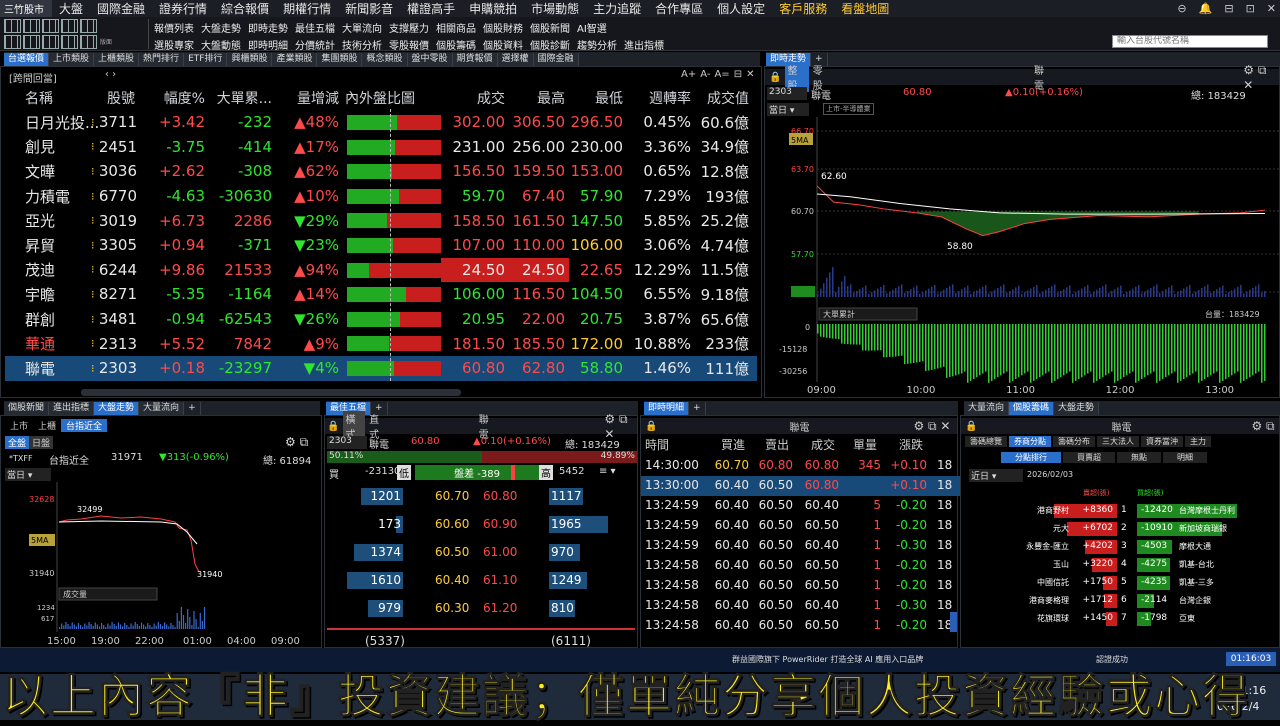 Image resolution: width=1280 pixels, height=726 pixels. What do you see at coordinates (1030, 441) in the screenshot?
I see `broker-subtab-1: 券商分點` at bounding box center [1030, 441].